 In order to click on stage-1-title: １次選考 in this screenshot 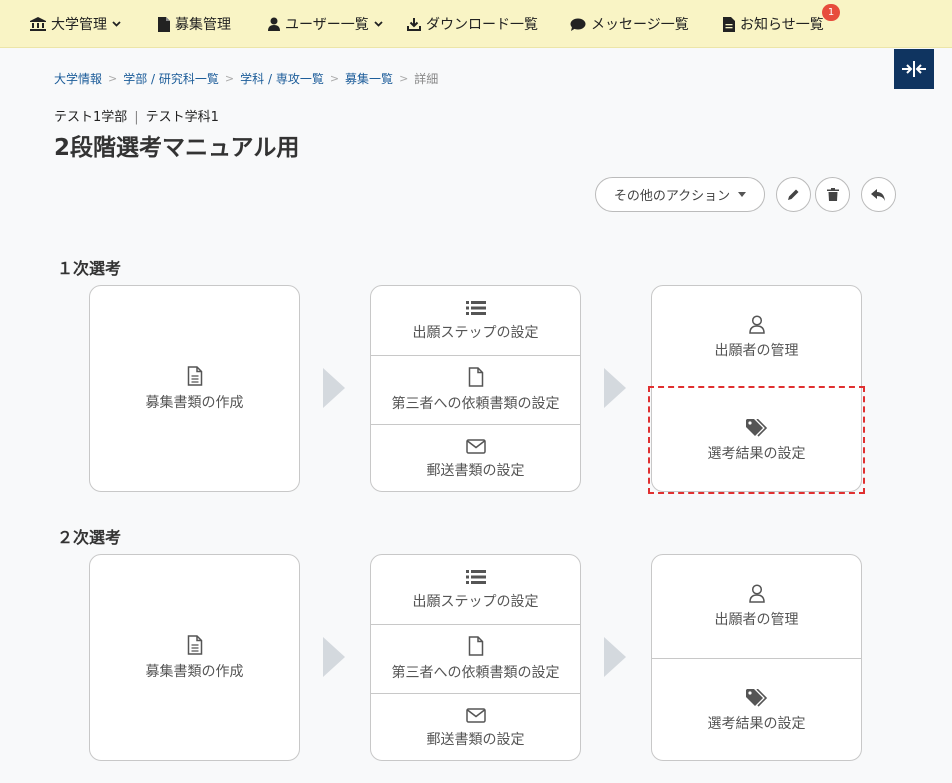, I will do `click(89, 268)`.